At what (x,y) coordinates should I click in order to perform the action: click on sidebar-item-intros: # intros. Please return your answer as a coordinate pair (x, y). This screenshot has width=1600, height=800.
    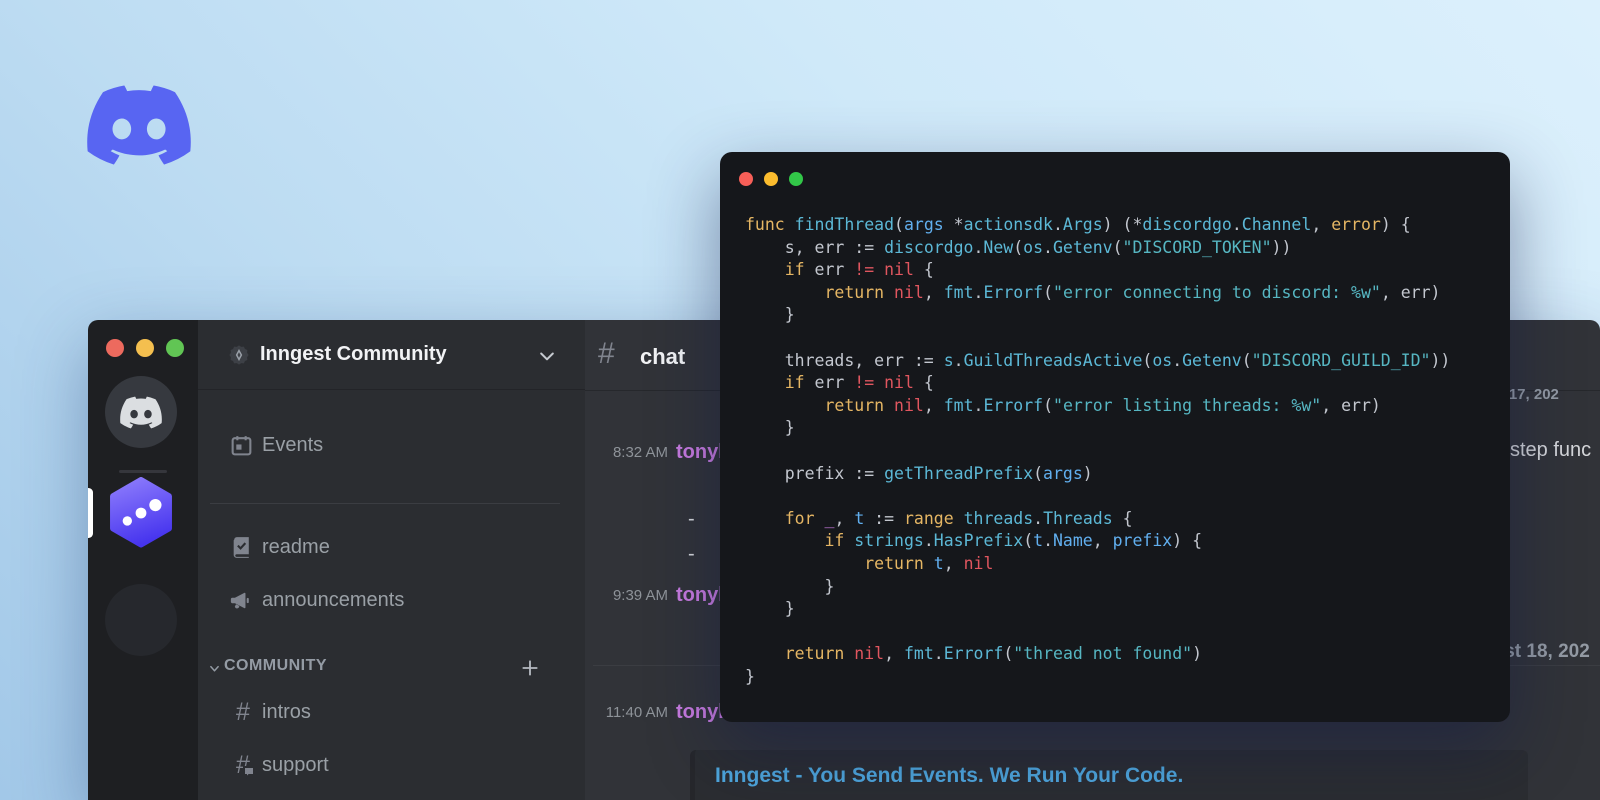
    Looking at the image, I should click on (391, 712).